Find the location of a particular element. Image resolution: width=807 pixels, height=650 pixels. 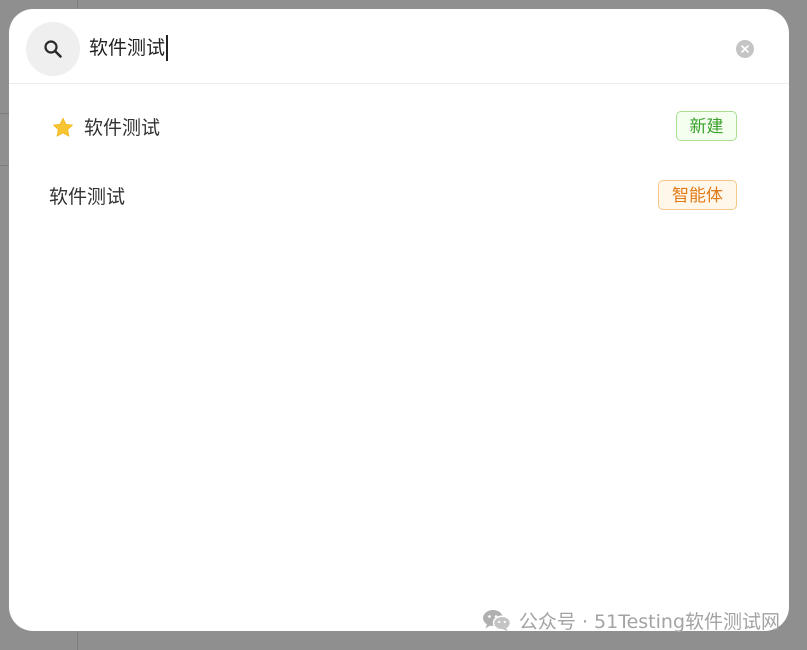

search-bar: 软件测试 is located at coordinates (399, 46).